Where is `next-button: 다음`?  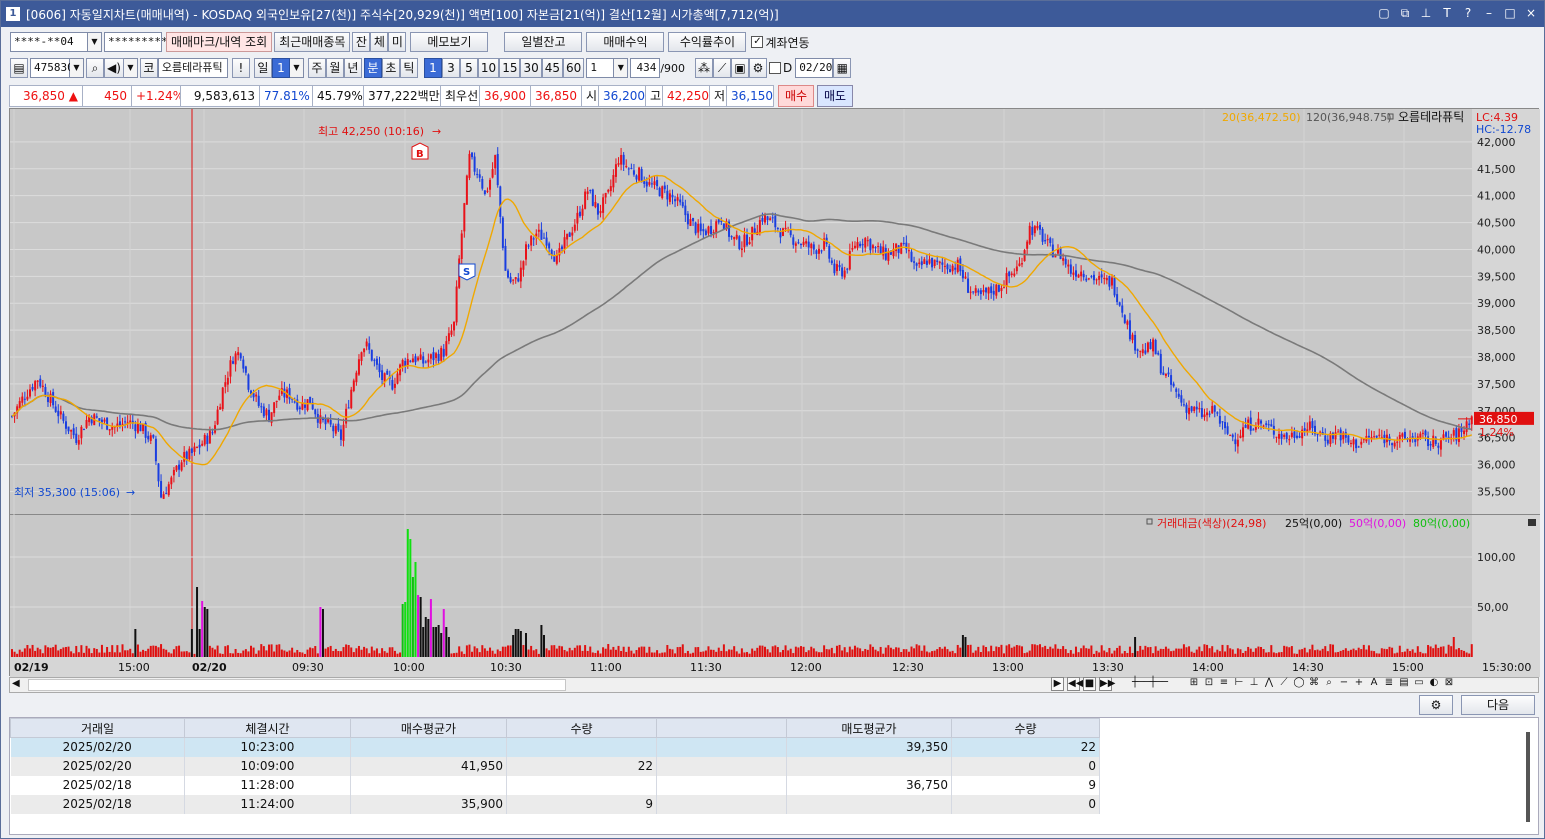
next-button: 다음 is located at coordinates (1498, 705).